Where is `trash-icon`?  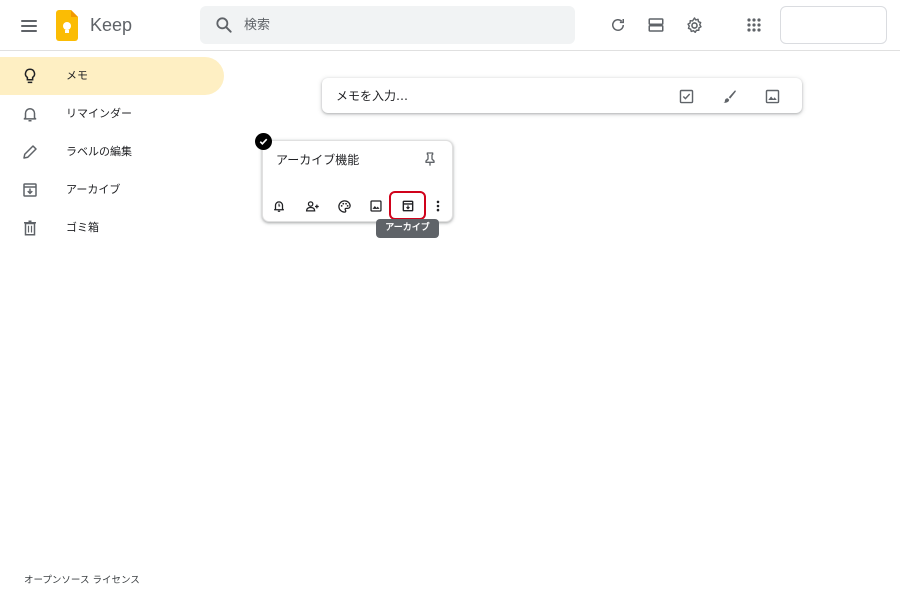
trash-icon is located at coordinates (30, 228).